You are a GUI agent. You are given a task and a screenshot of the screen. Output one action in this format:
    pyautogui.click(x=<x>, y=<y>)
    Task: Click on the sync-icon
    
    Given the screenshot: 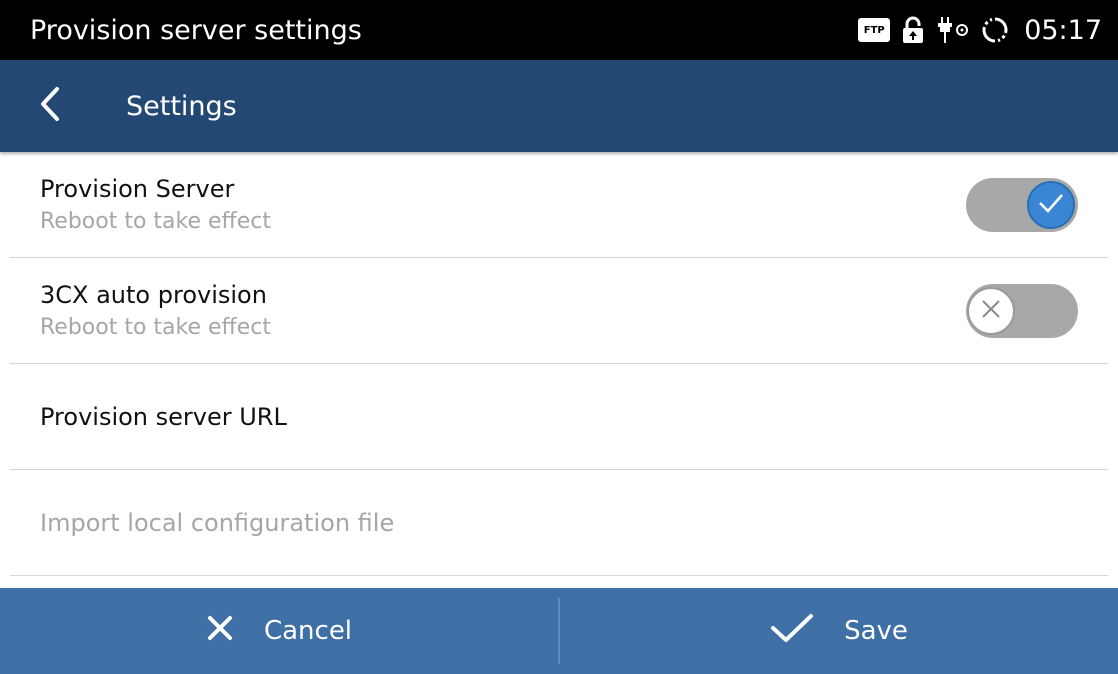 What is the action you would take?
    pyautogui.click(x=995, y=30)
    